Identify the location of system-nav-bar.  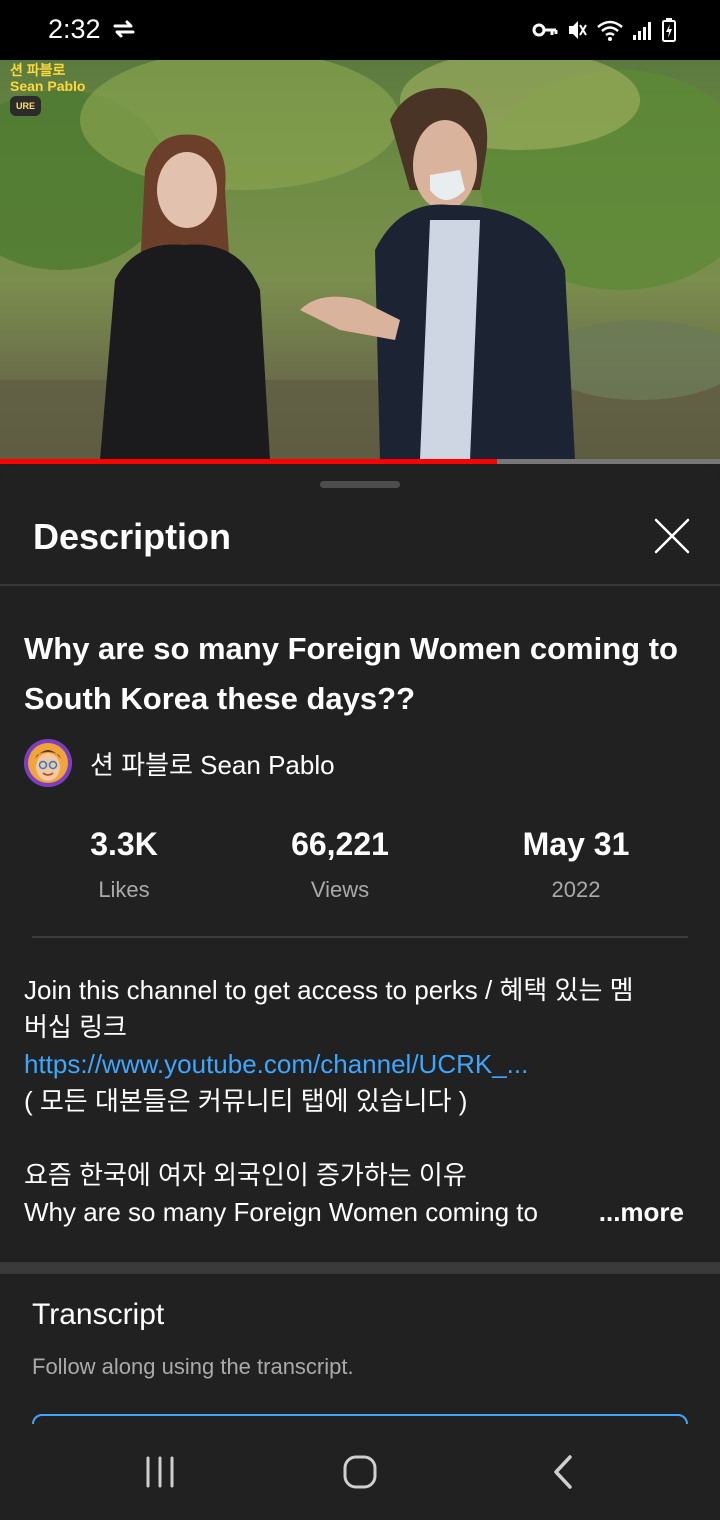
(360, 1472).